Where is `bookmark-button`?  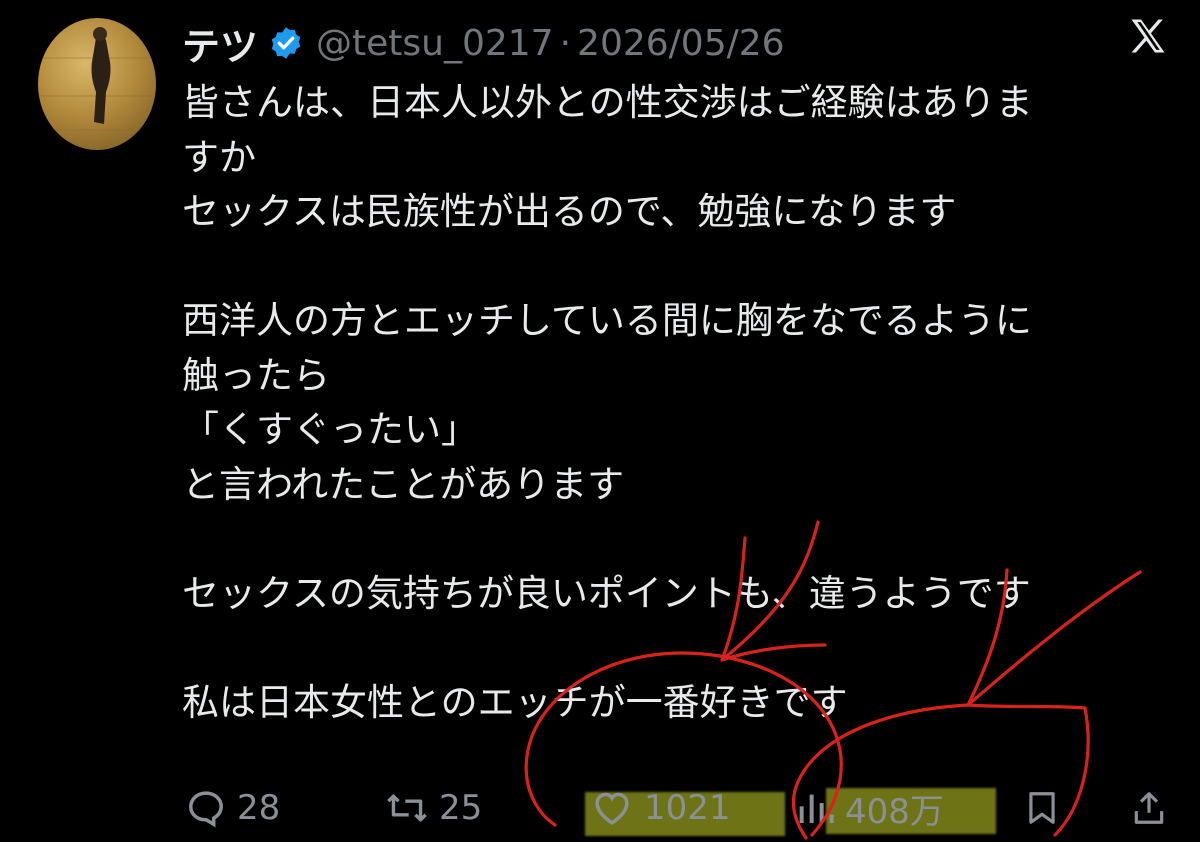 bookmark-button is located at coordinates (1042, 808).